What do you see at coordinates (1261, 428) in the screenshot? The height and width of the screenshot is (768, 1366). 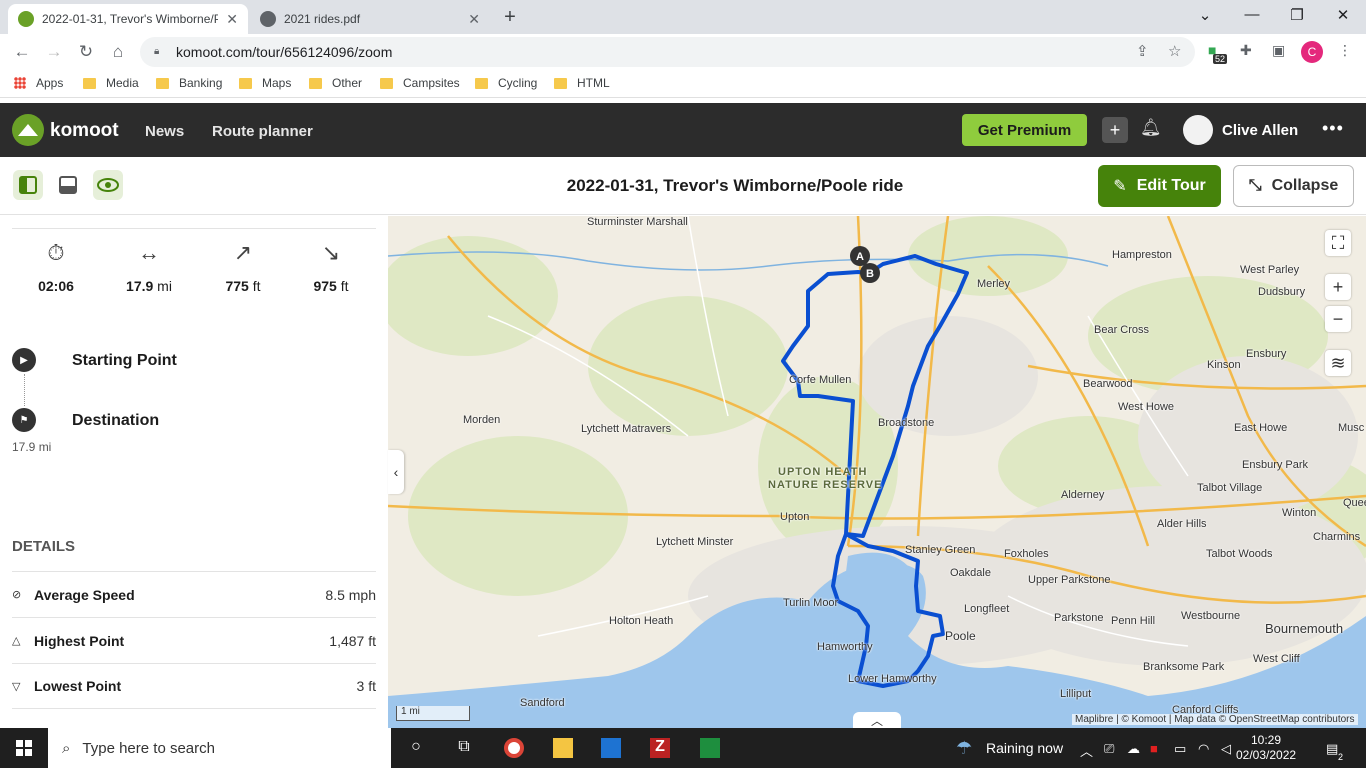 I see `map-label: East Howe` at bounding box center [1261, 428].